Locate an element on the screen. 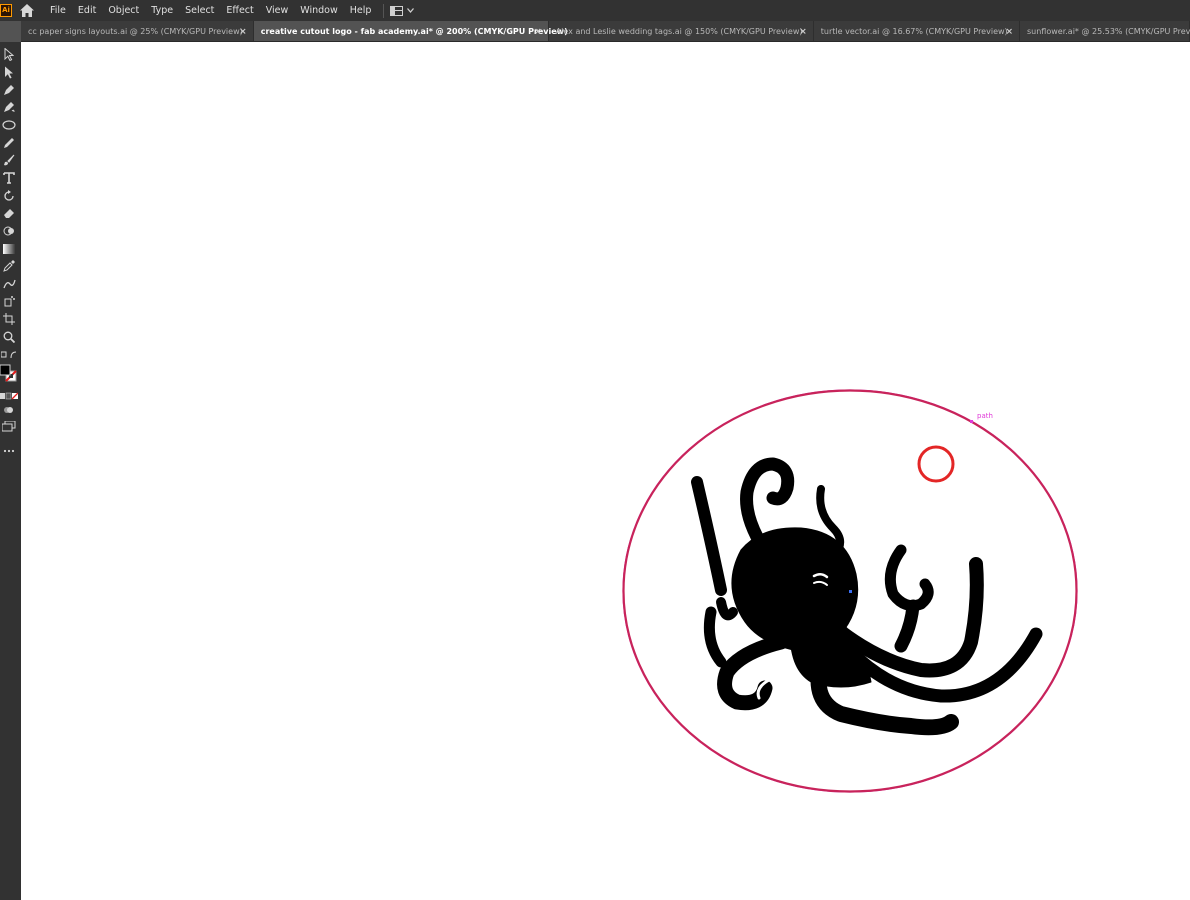 Image resolution: width=1190 pixels, height=900 pixels. menu-file: File is located at coordinates (58, 10).